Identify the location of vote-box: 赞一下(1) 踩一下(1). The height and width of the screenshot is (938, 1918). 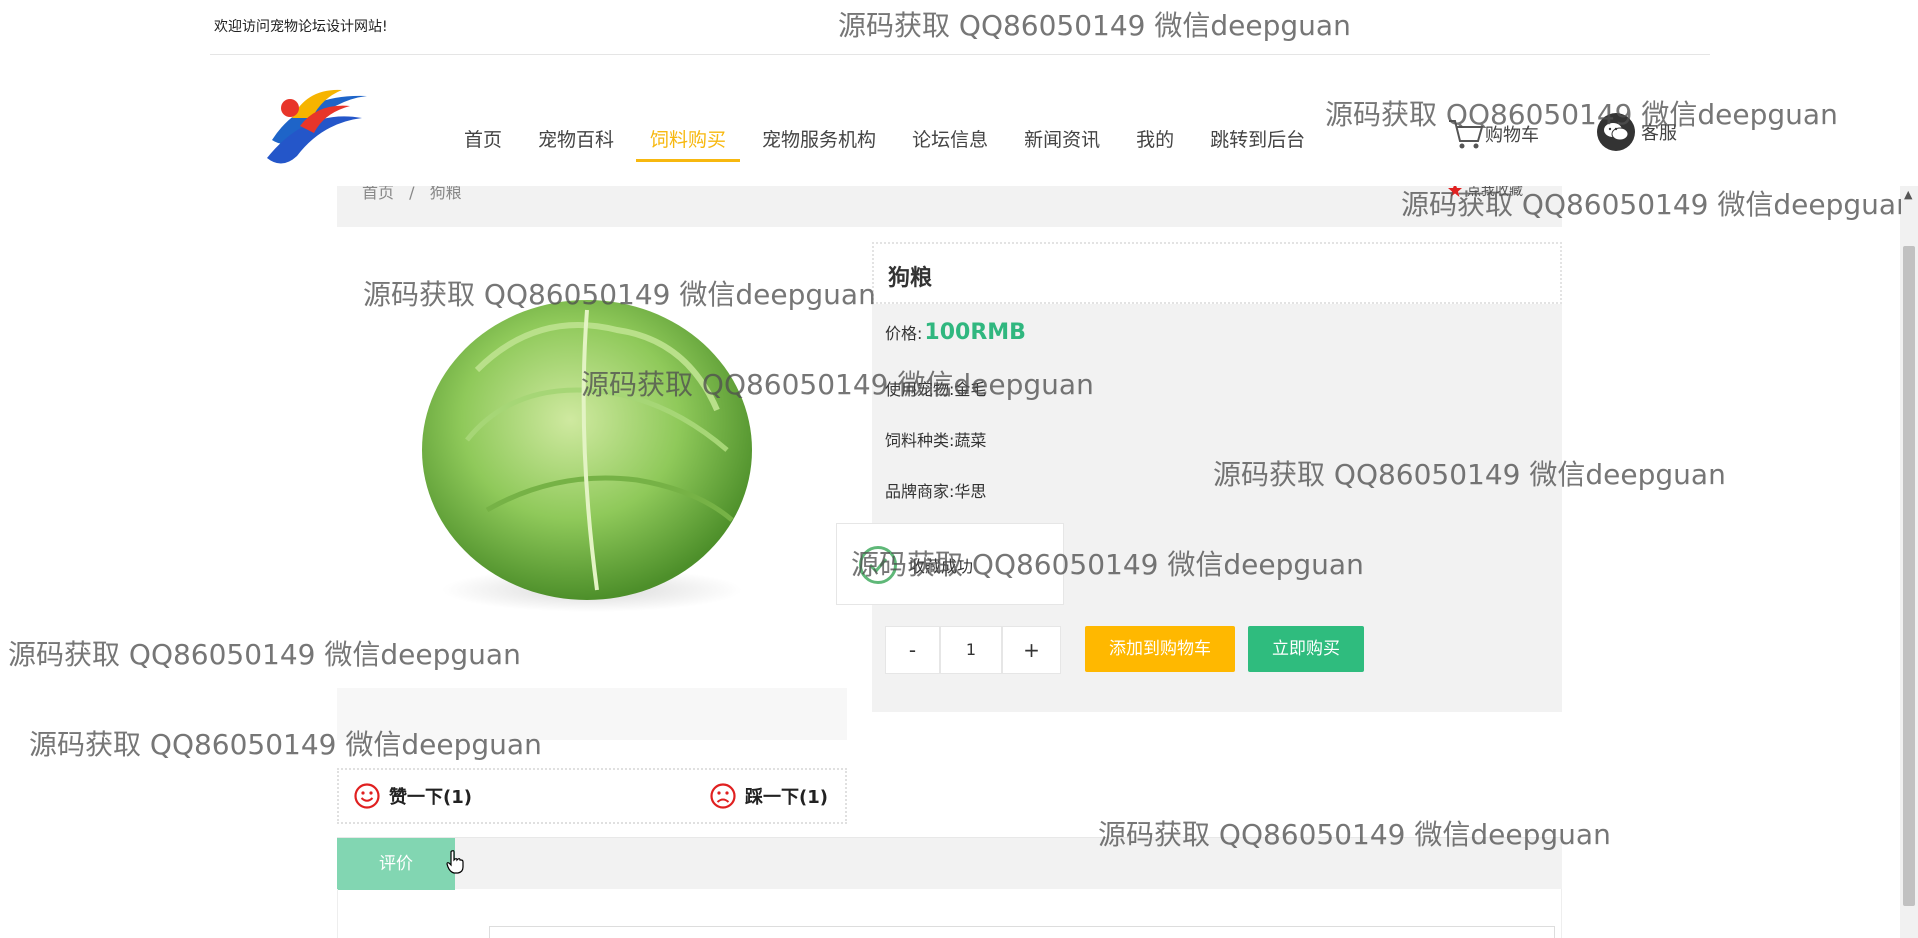
(592, 796).